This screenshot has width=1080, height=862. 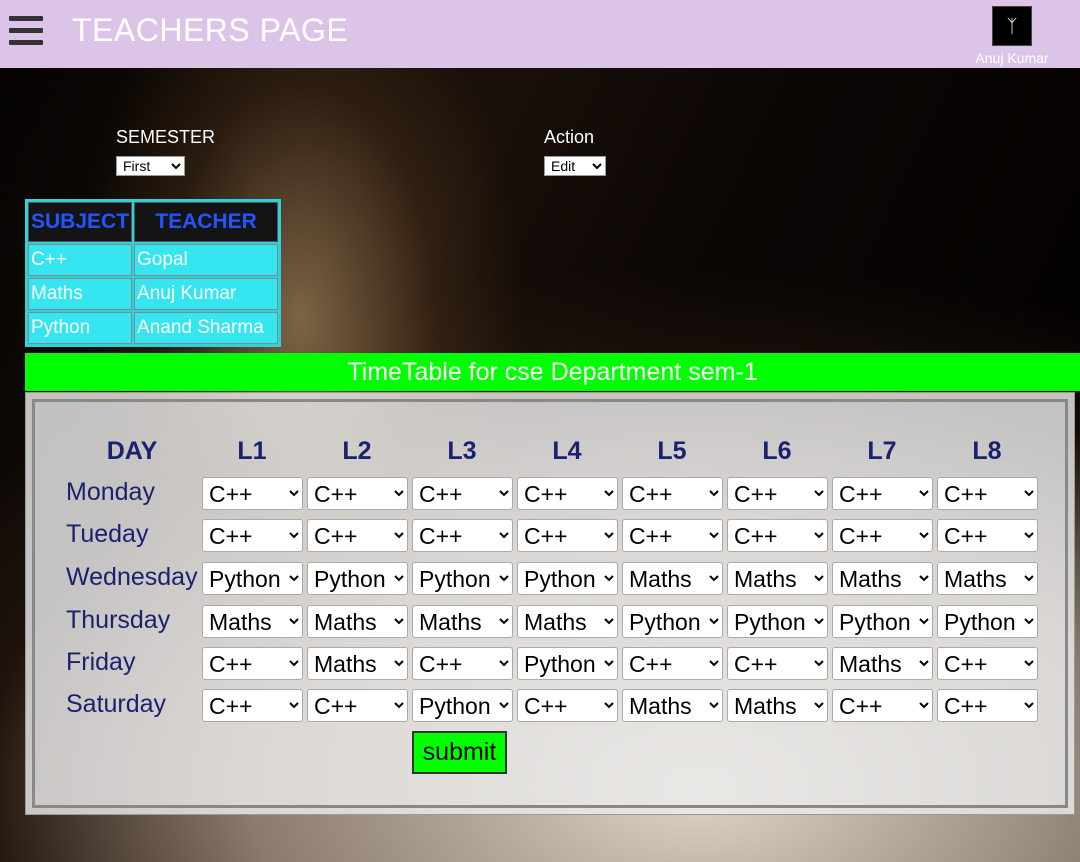 I want to click on day-label: Monday, so click(x=110, y=492).